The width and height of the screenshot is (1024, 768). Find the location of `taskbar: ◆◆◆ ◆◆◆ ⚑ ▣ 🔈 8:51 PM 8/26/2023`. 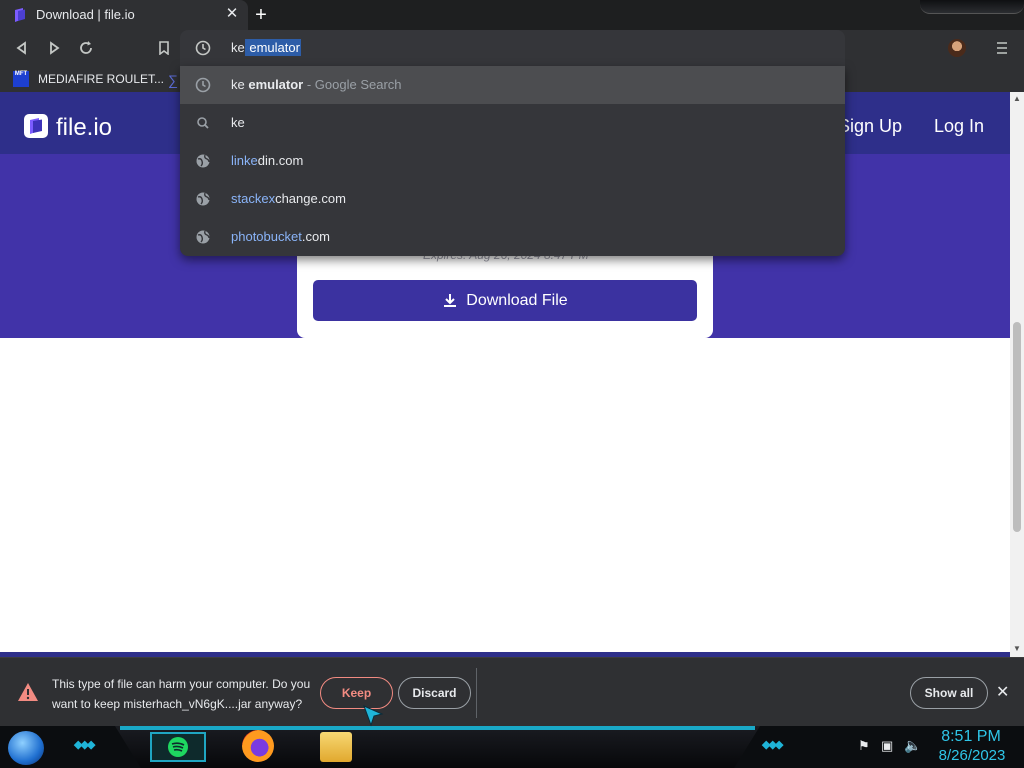

taskbar: ◆◆◆ ◆◆◆ ⚑ ▣ 🔈 8:51 PM 8/26/2023 is located at coordinates (512, 747).